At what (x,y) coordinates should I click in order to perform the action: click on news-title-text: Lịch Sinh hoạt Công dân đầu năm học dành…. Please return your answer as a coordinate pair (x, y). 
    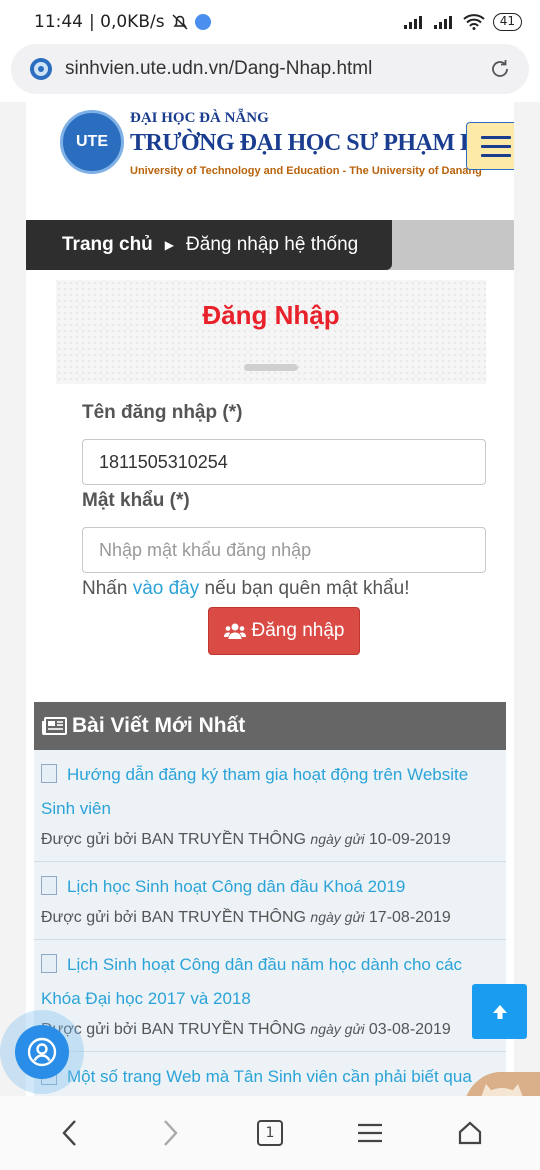
    Looking at the image, I should click on (251, 981).